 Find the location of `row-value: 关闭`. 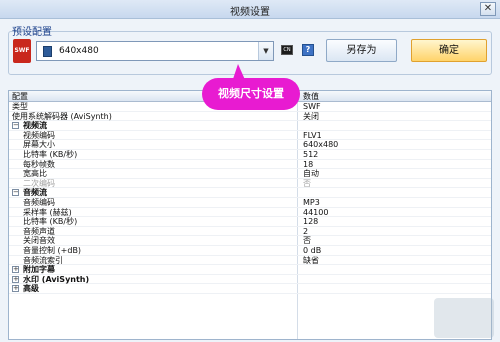

row-value: 关闭 is located at coordinates (311, 116).